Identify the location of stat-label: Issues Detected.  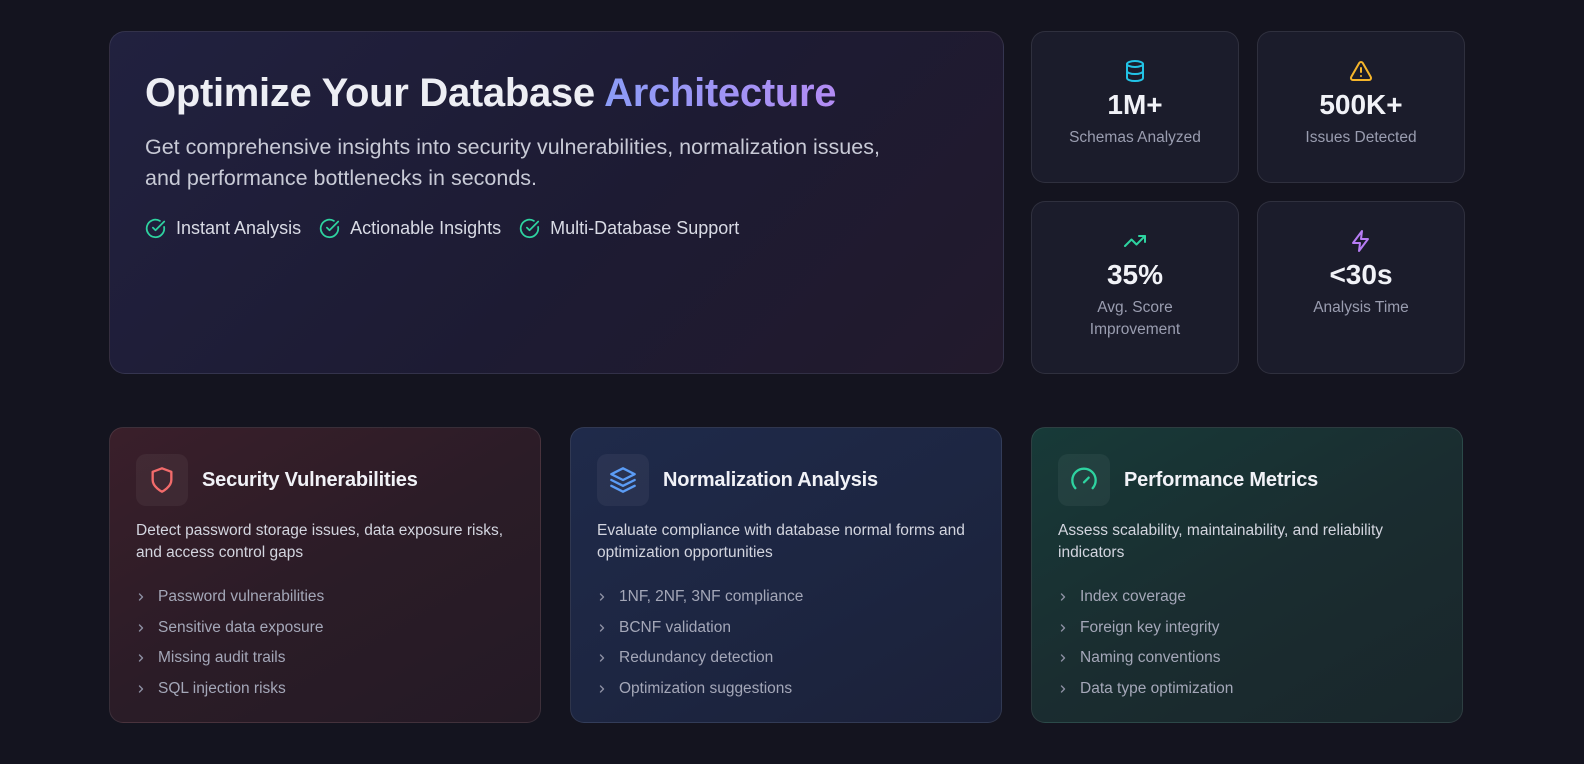
(1361, 137).